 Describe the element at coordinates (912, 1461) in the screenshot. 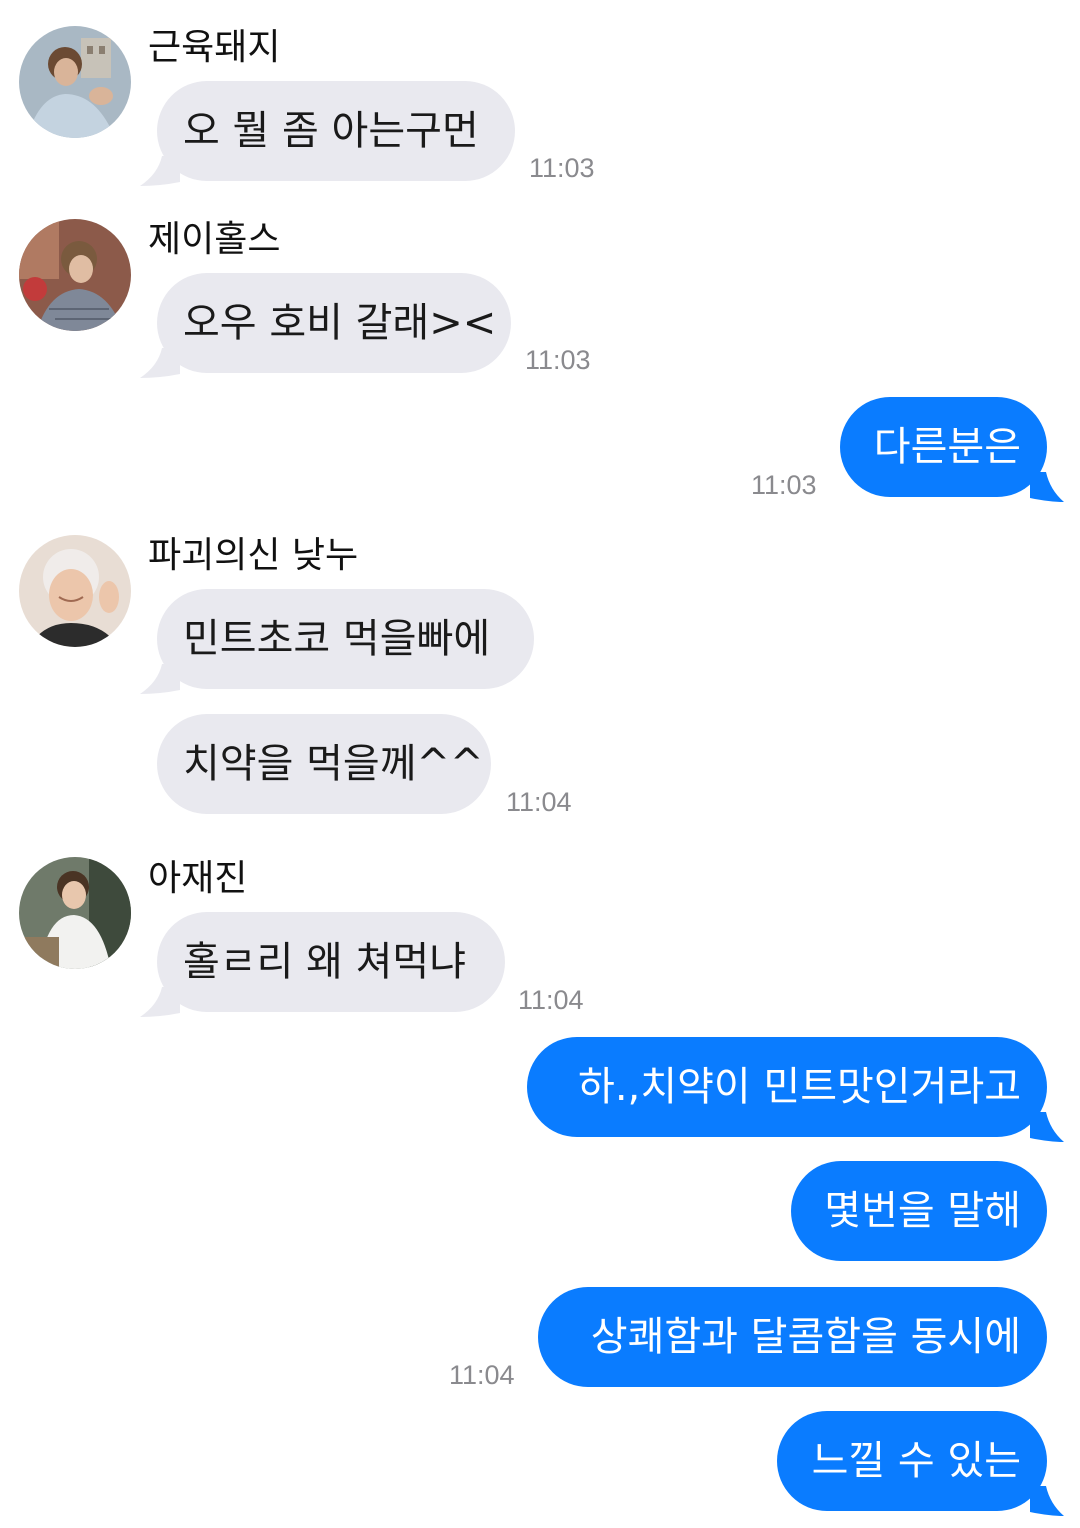

I see `message-bubble: 느낄 수 있는` at that location.